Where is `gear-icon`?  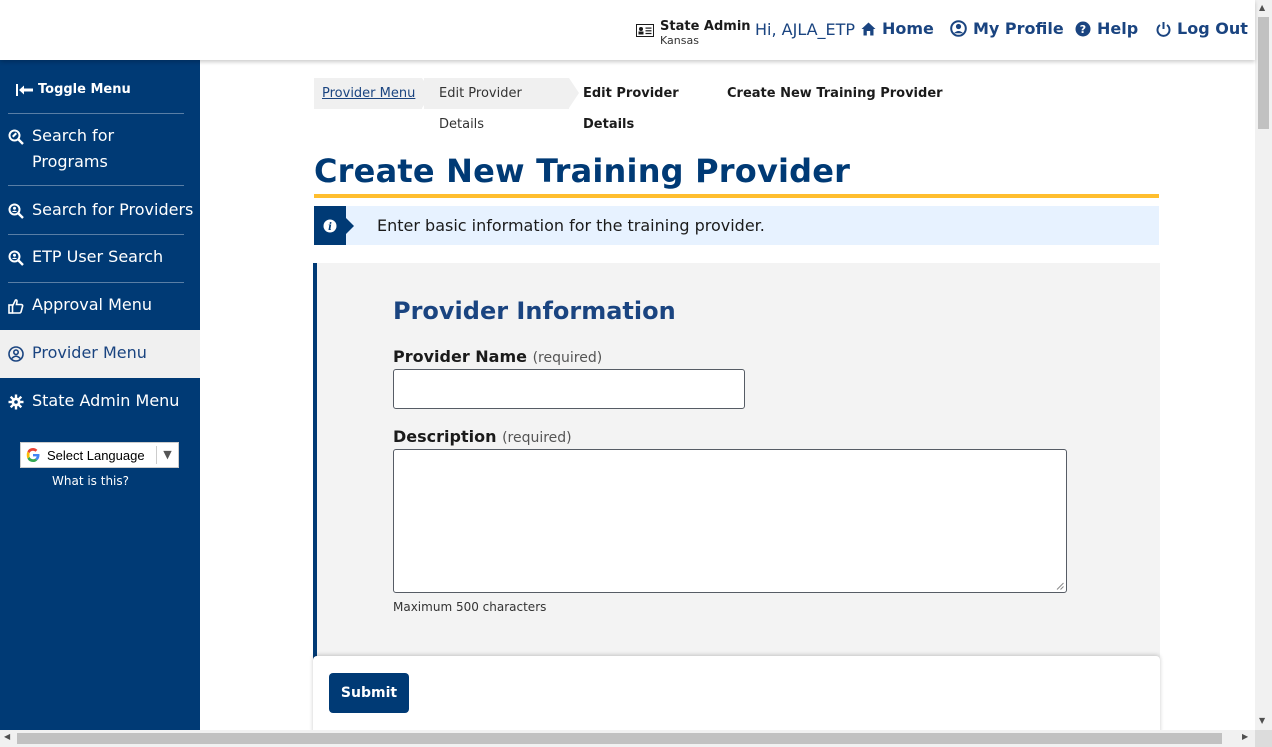
gear-icon is located at coordinates (16, 402).